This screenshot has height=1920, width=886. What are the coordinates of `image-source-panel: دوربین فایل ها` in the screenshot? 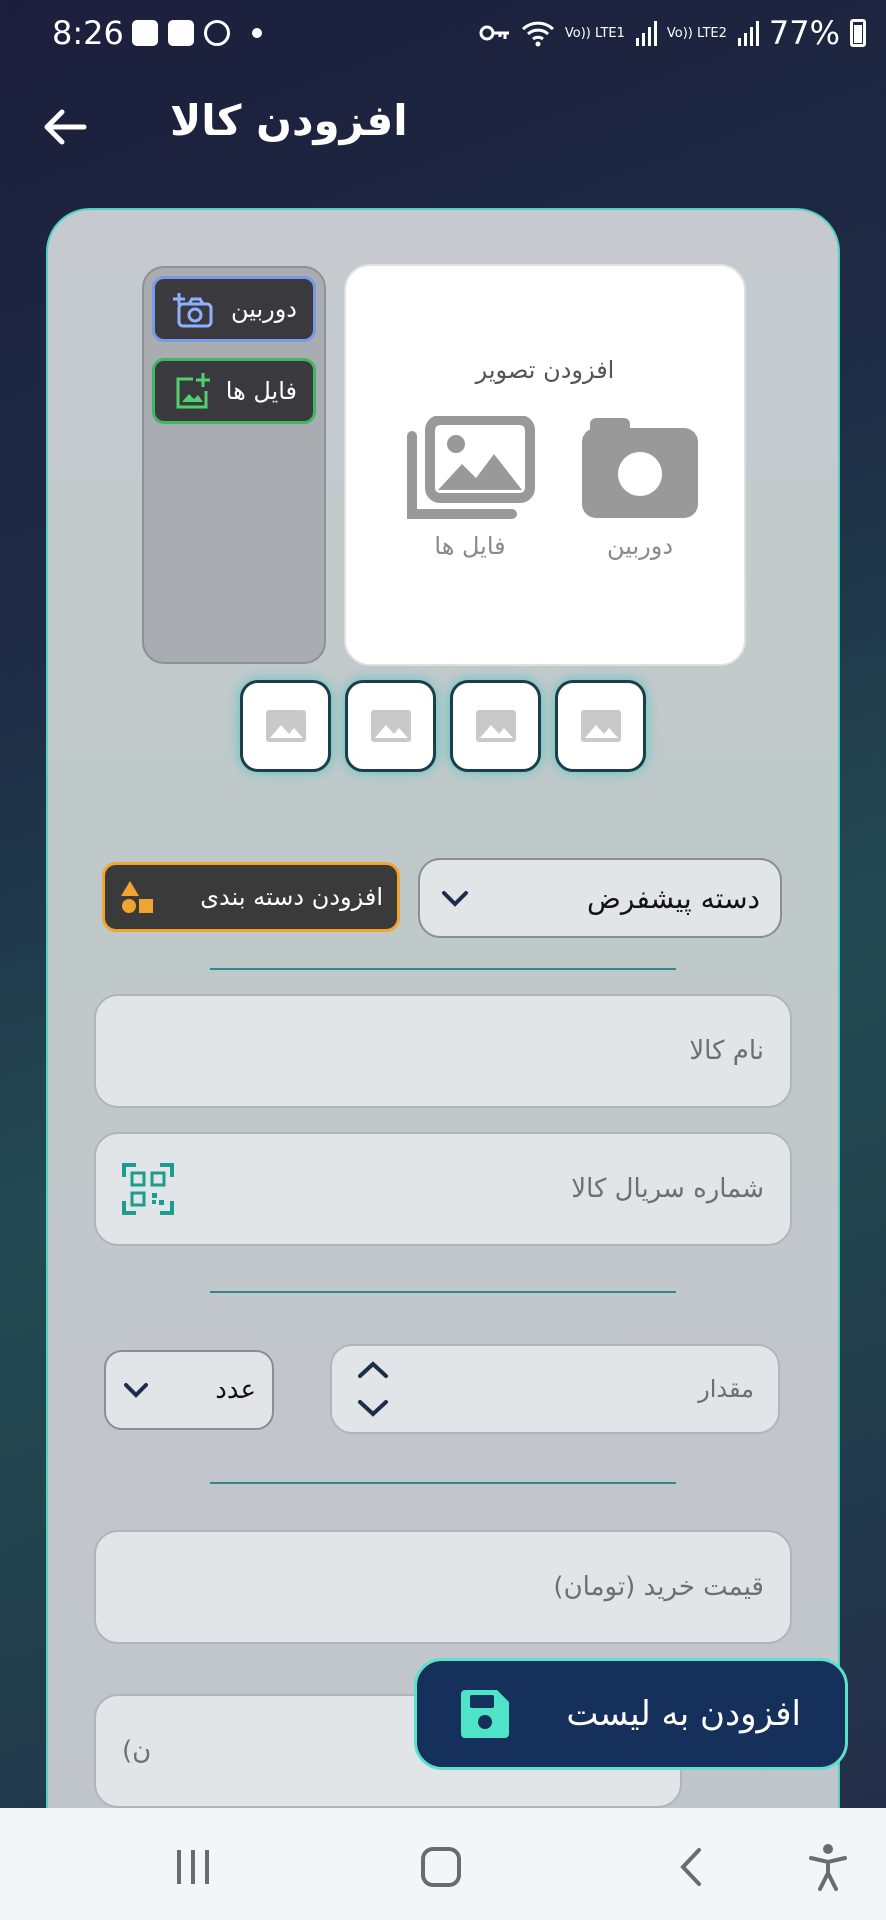 It's located at (234, 465).